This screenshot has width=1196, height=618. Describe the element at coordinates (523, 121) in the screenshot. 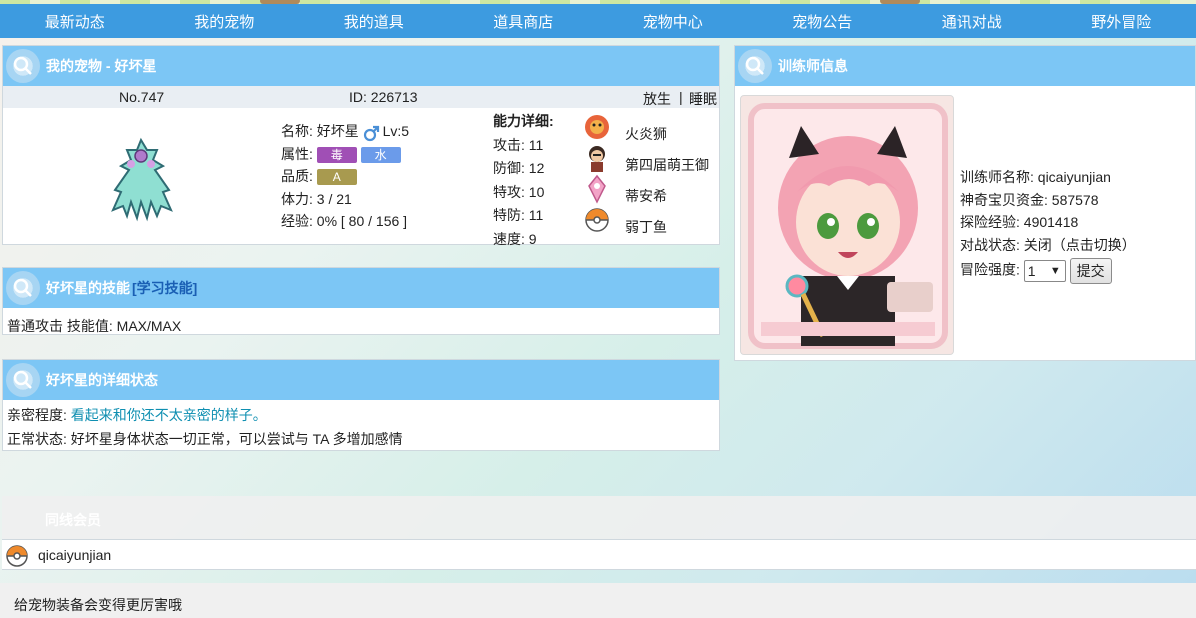

I see `ability-title: 能力详细:` at that location.